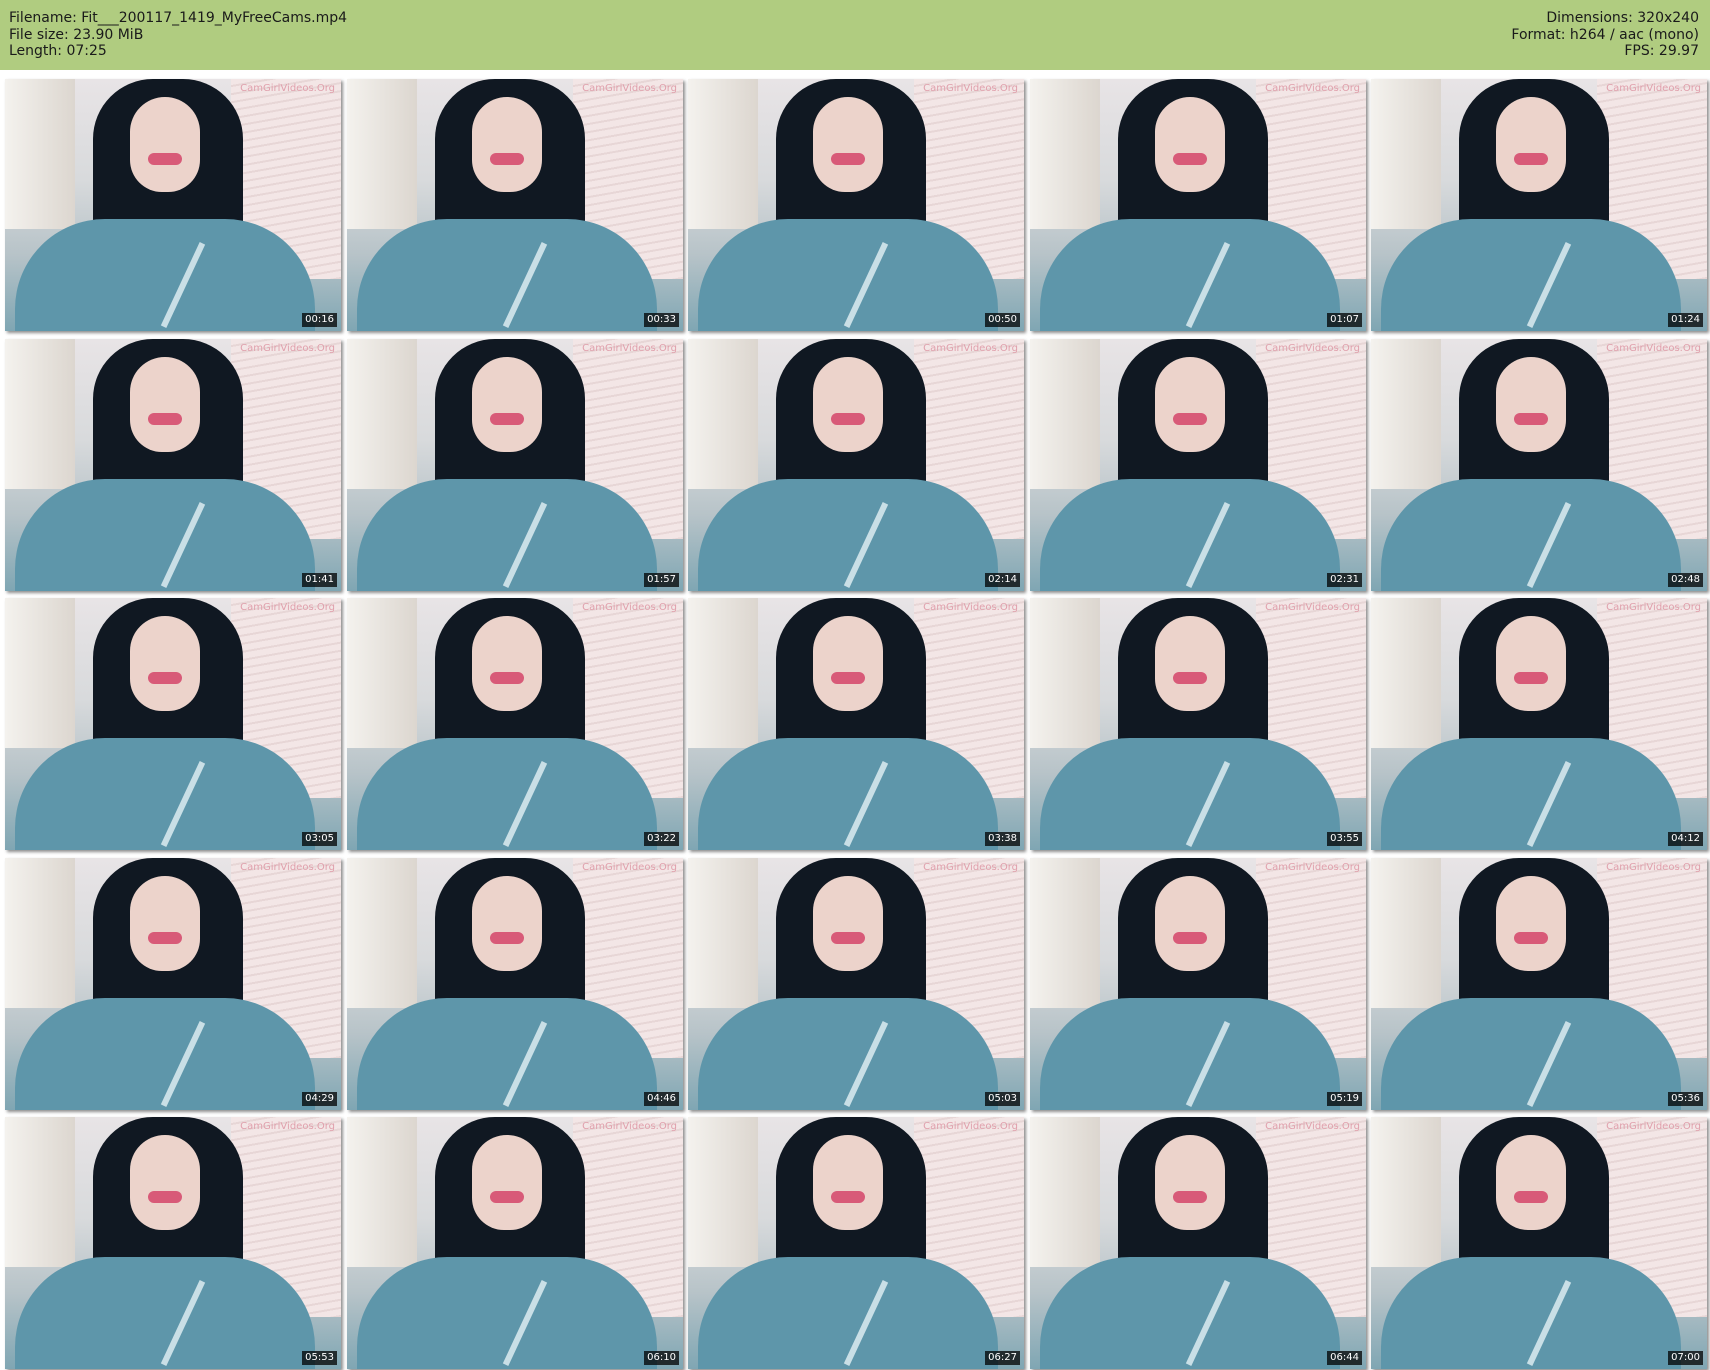 The width and height of the screenshot is (1710, 1370). I want to click on timestamp-label: 06:44, so click(1344, 1358).